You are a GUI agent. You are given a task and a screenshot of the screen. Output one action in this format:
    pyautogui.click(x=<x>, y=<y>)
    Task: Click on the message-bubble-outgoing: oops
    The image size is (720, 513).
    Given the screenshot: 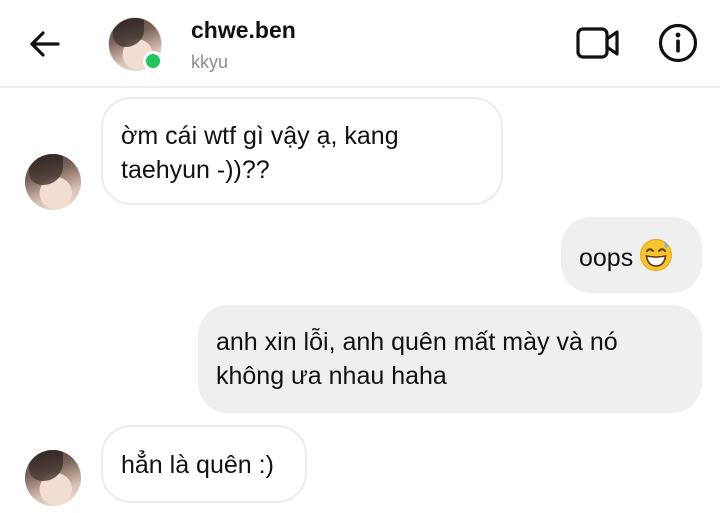 What is the action you would take?
    pyautogui.click(x=631, y=255)
    